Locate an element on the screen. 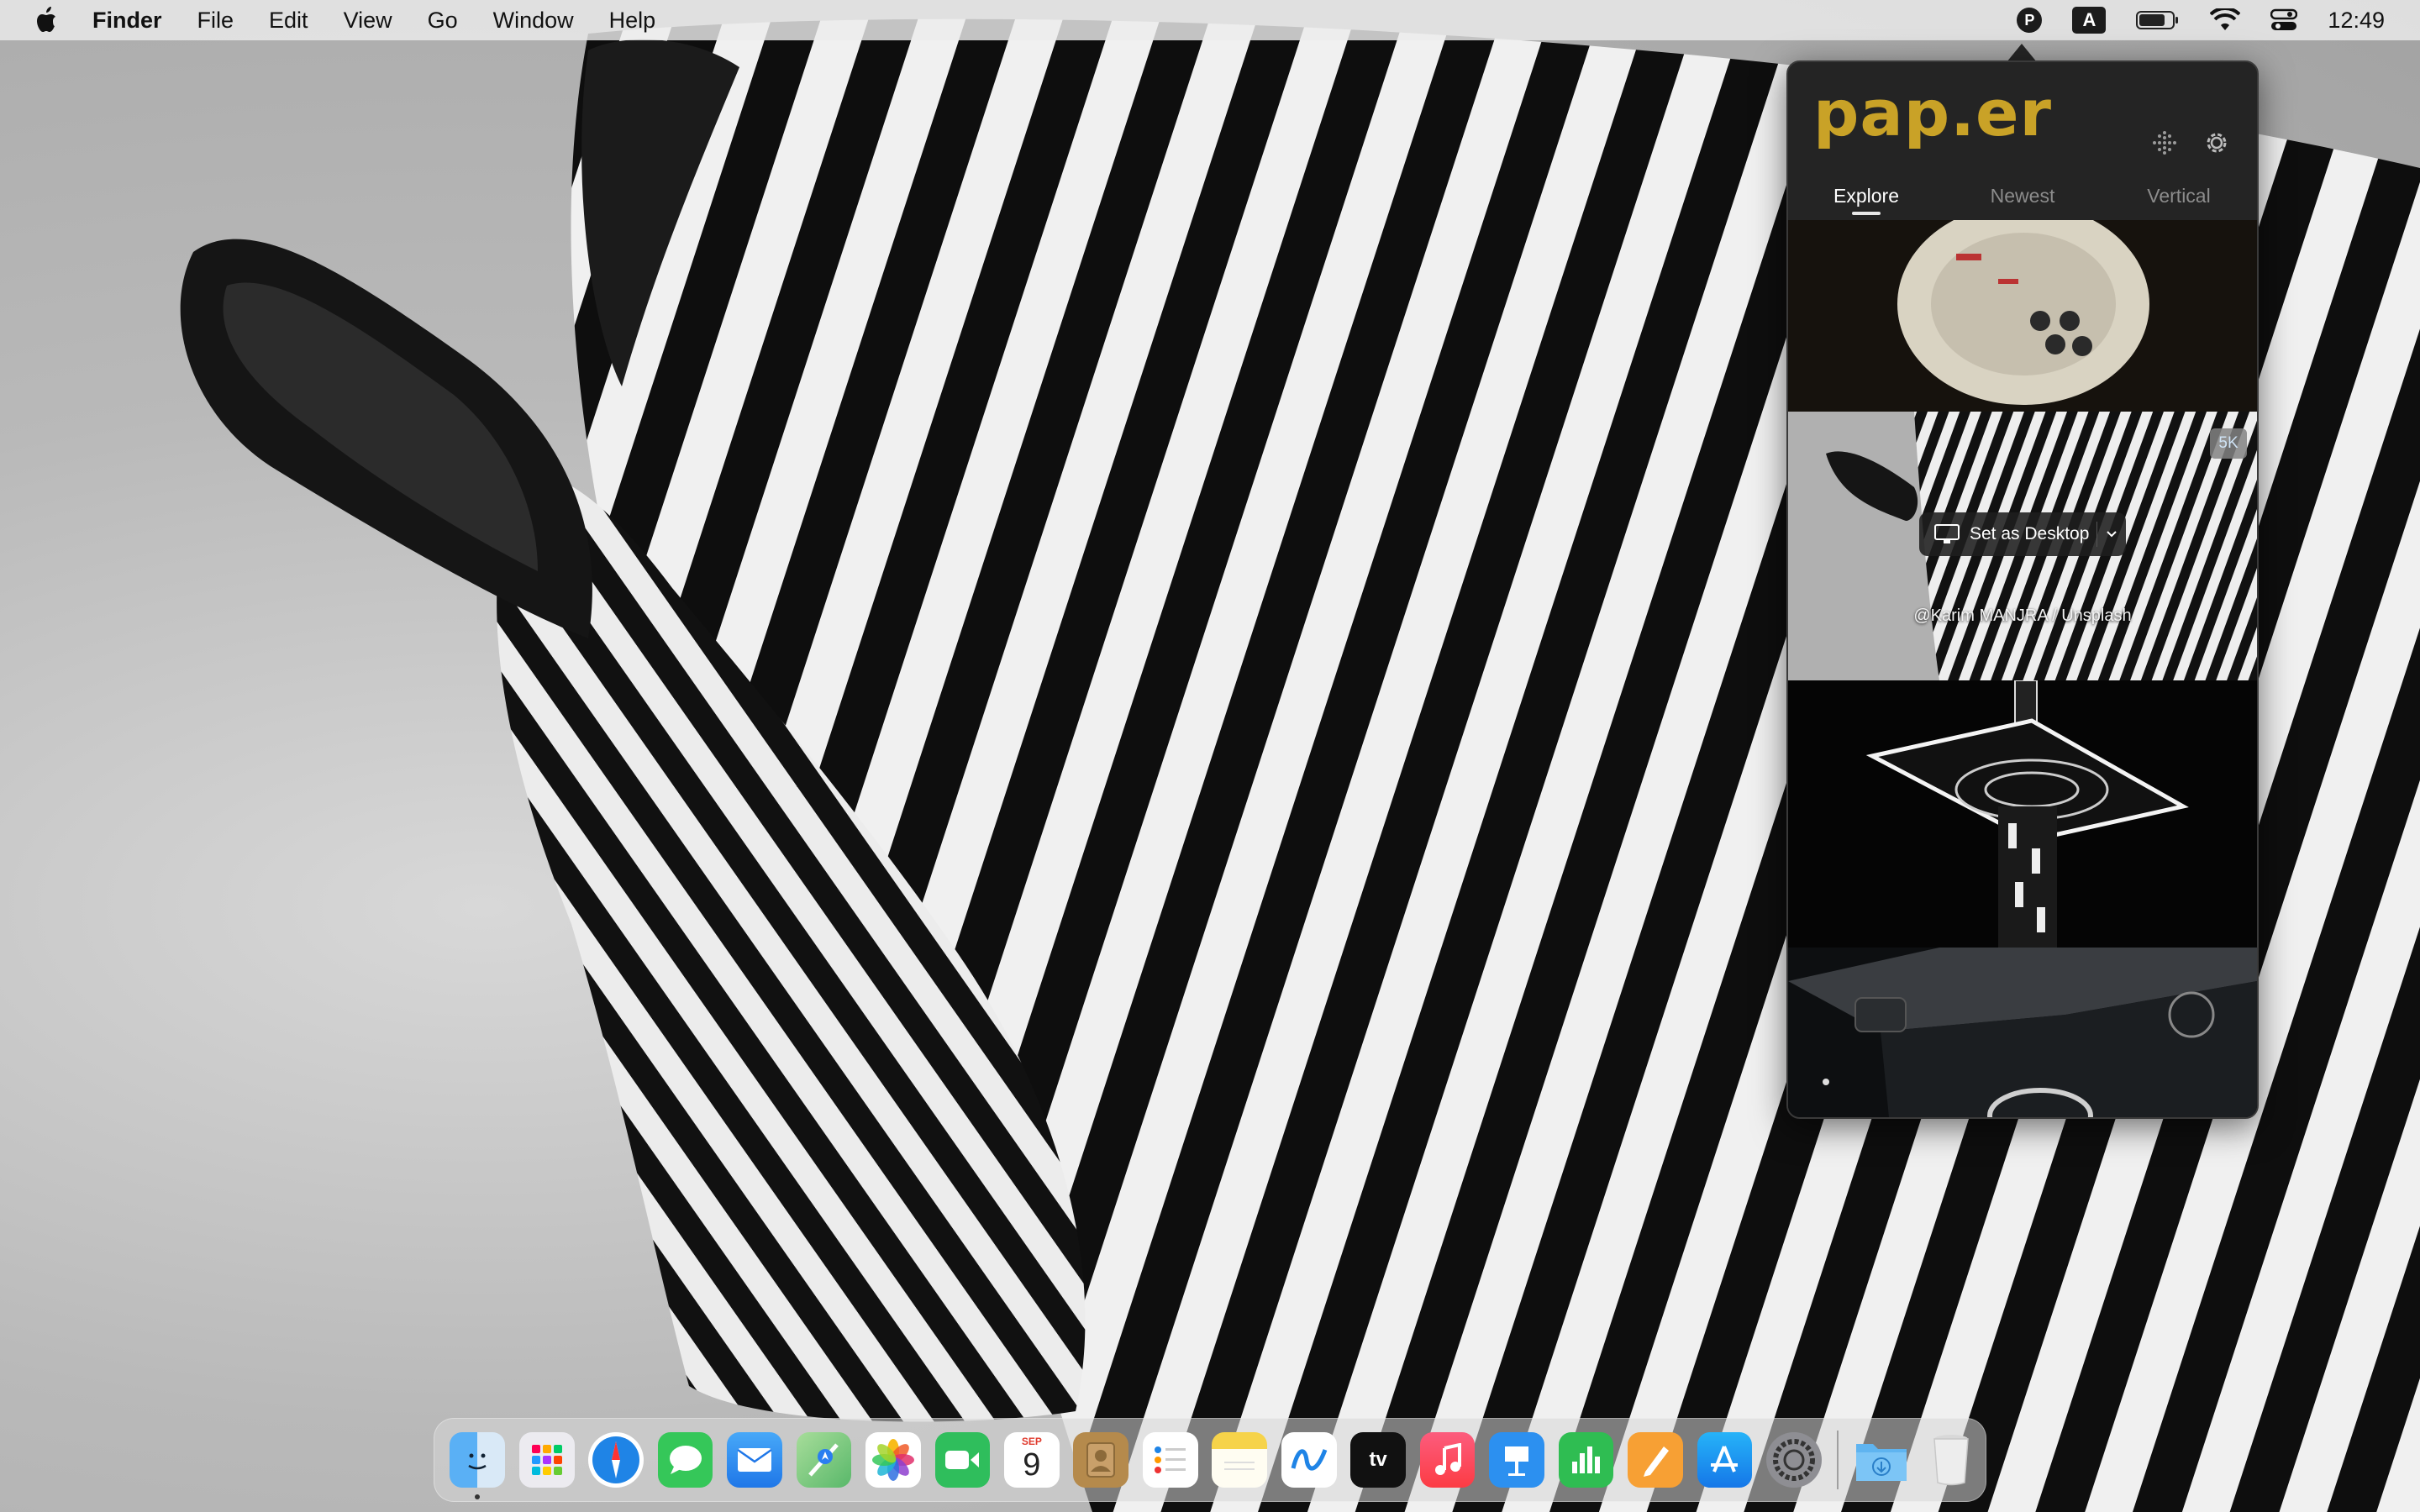  messages-icon is located at coordinates (685, 1460).